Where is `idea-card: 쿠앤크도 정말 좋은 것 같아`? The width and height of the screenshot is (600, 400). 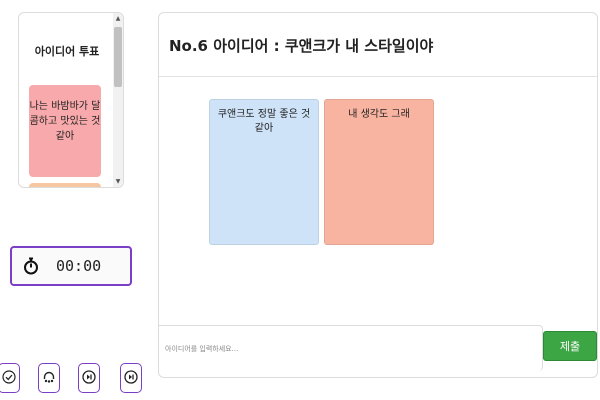 idea-card: 쿠앤크도 정말 좋은 것 같아 is located at coordinates (264, 172).